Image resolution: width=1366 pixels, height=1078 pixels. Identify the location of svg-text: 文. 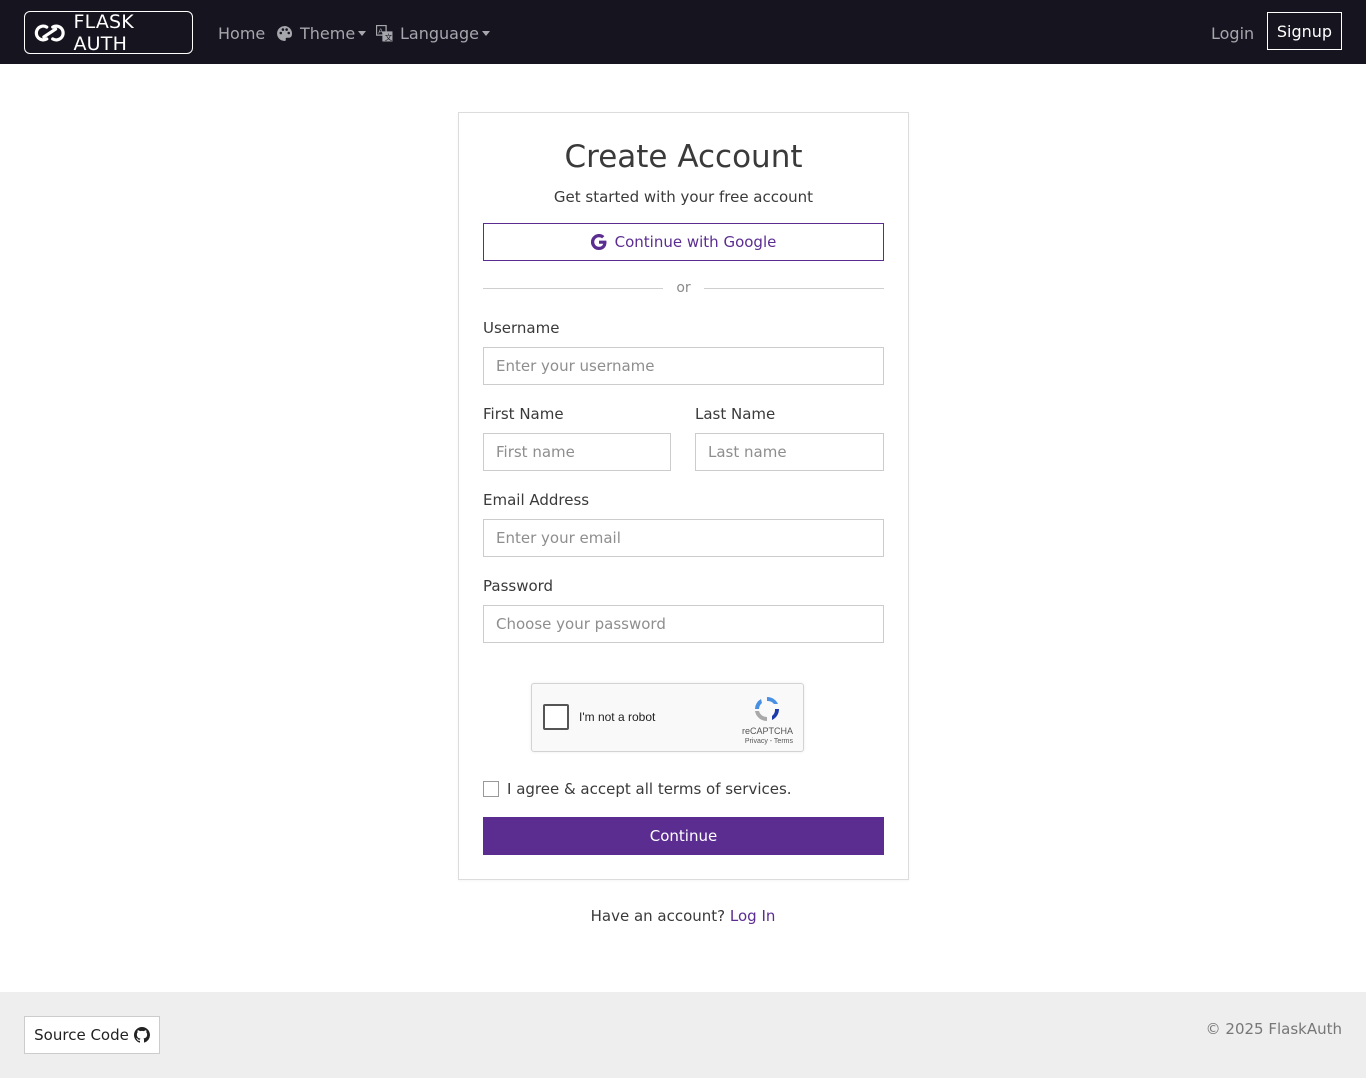
(389, 36).